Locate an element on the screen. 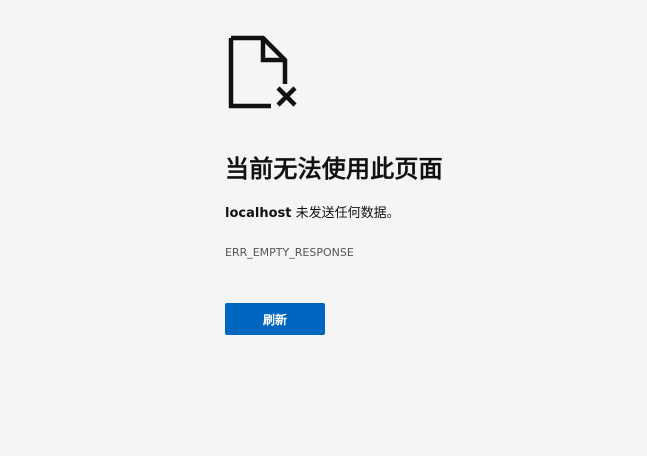 This screenshot has width=647, height=456. error-message-text: 未发送任何数据。 is located at coordinates (345, 213).